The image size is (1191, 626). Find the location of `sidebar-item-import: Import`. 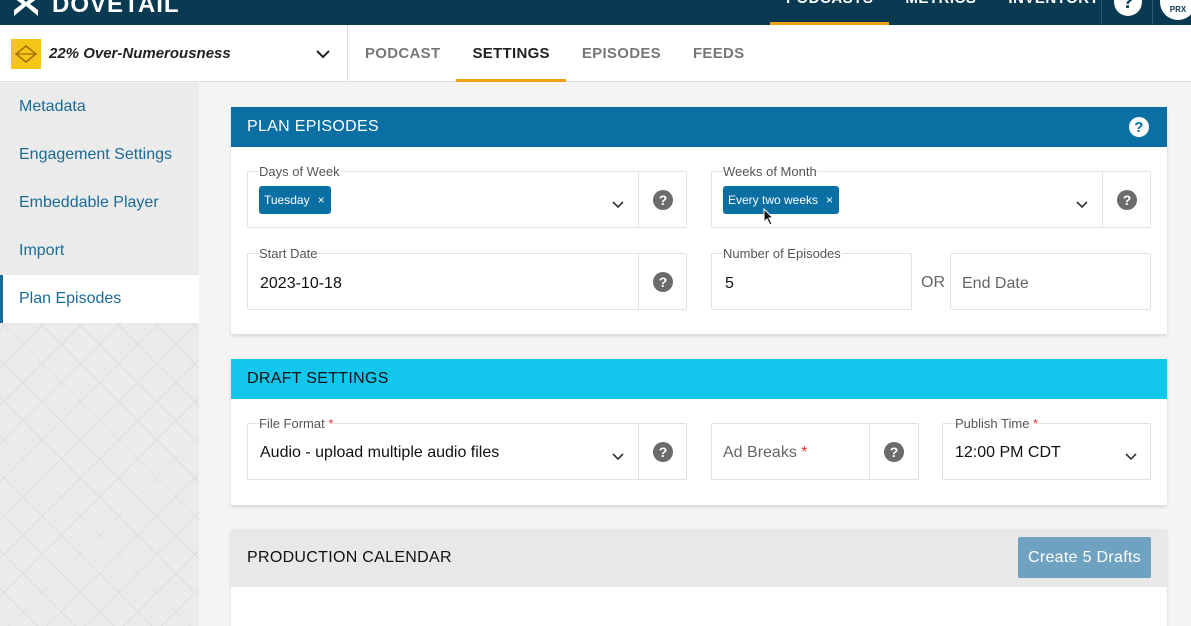

sidebar-item-import: Import is located at coordinates (99, 251).